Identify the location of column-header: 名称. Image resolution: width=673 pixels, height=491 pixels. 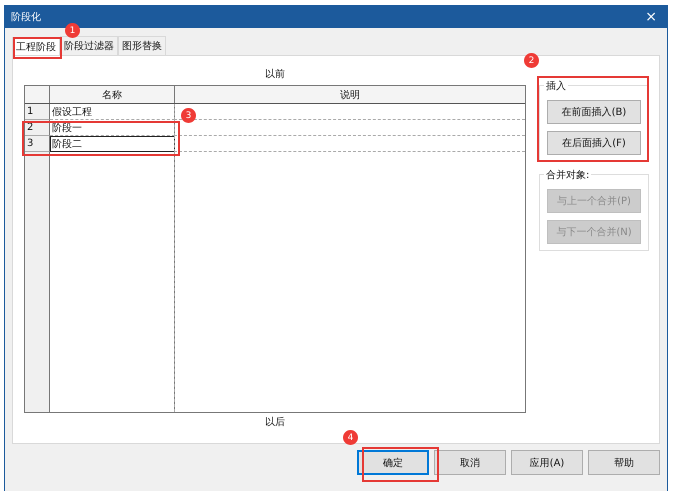
(112, 94).